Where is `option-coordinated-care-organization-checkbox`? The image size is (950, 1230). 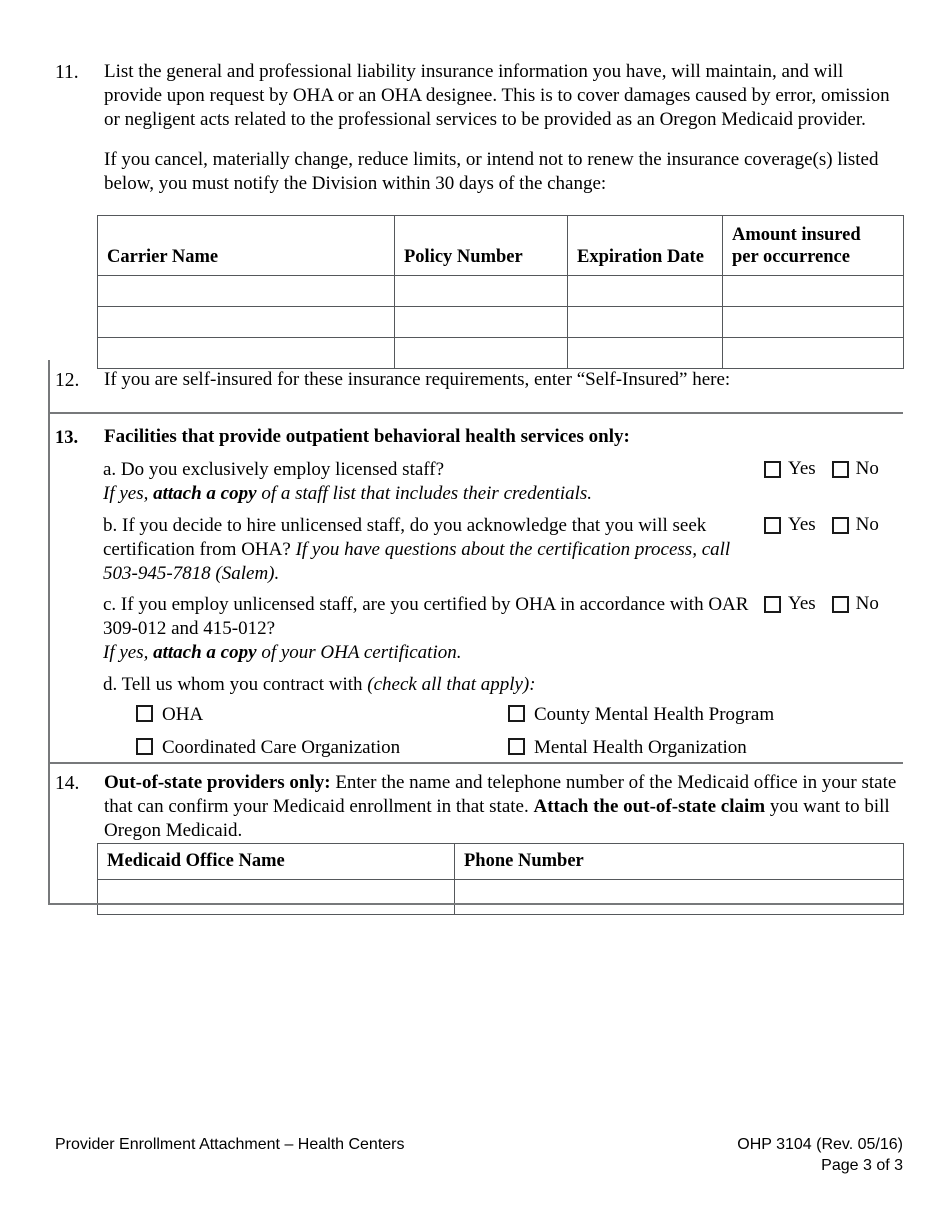
option-coordinated-care-organization-checkbox is located at coordinates (144, 746).